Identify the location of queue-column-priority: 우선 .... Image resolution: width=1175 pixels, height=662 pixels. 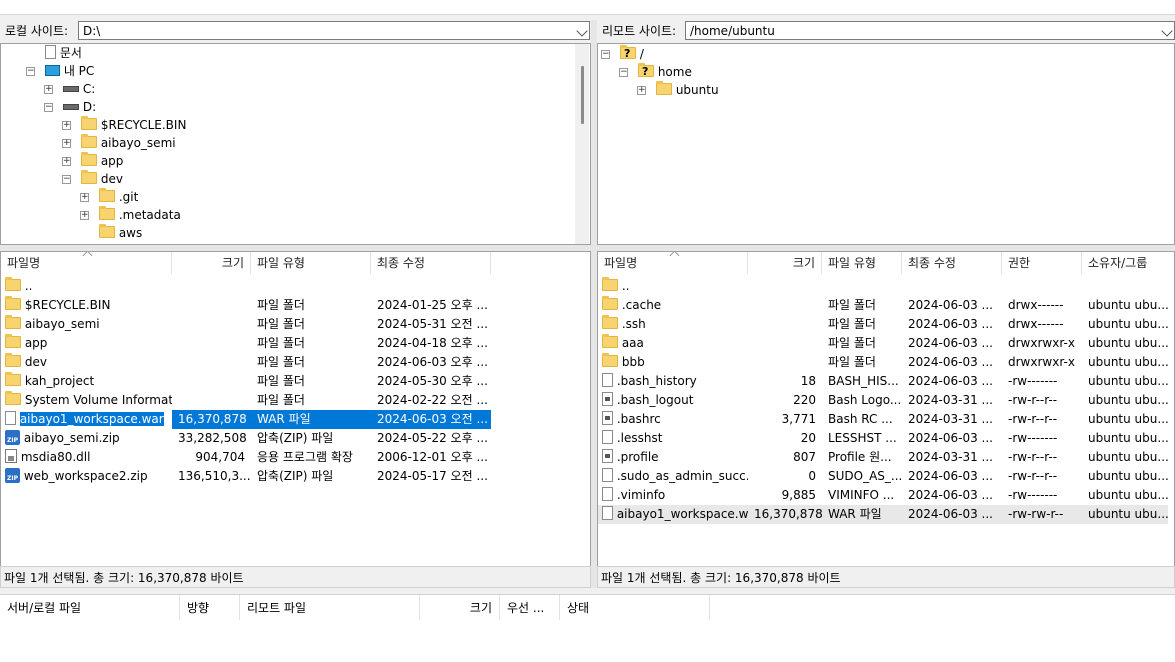
(530, 608).